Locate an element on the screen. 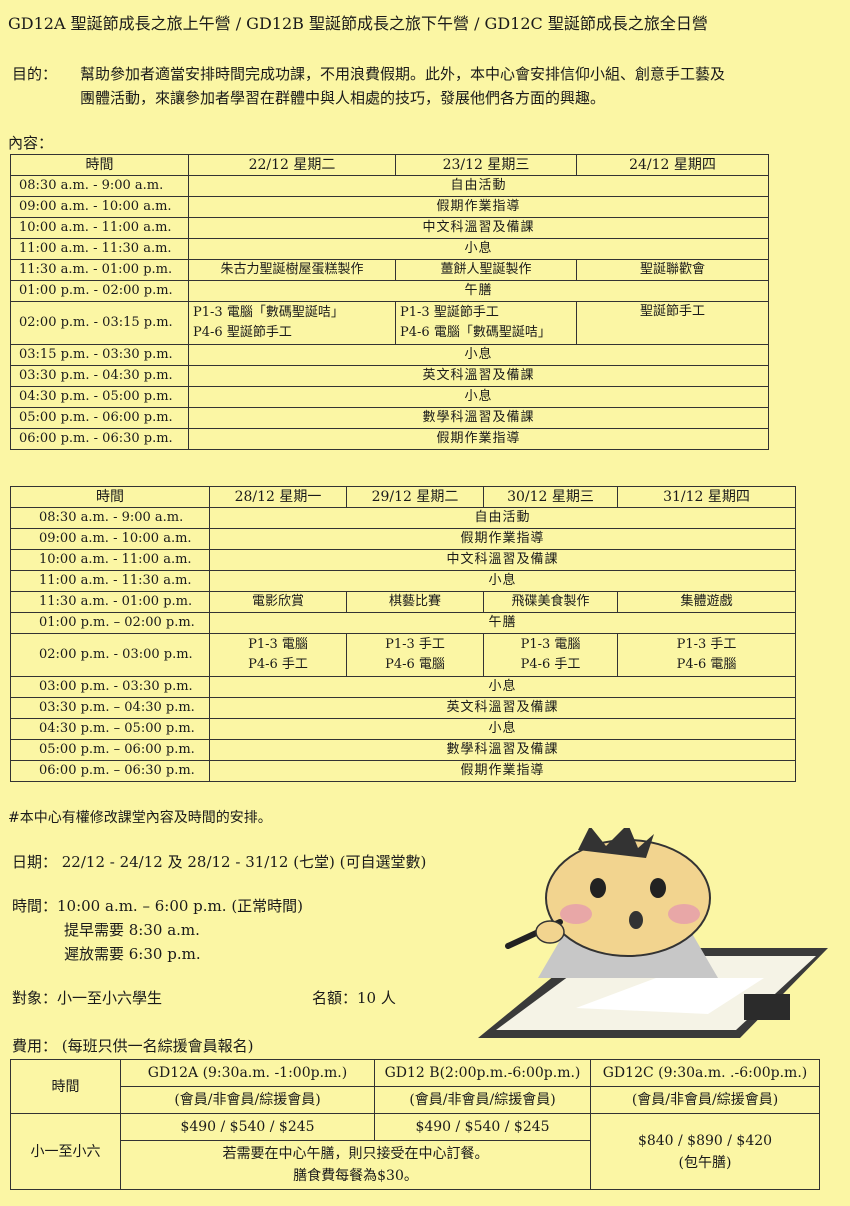 The height and width of the screenshot is (1206, 850). fee-c-sub: (會員/非會員/綜援會員) is located at coordinates (705, 1100).